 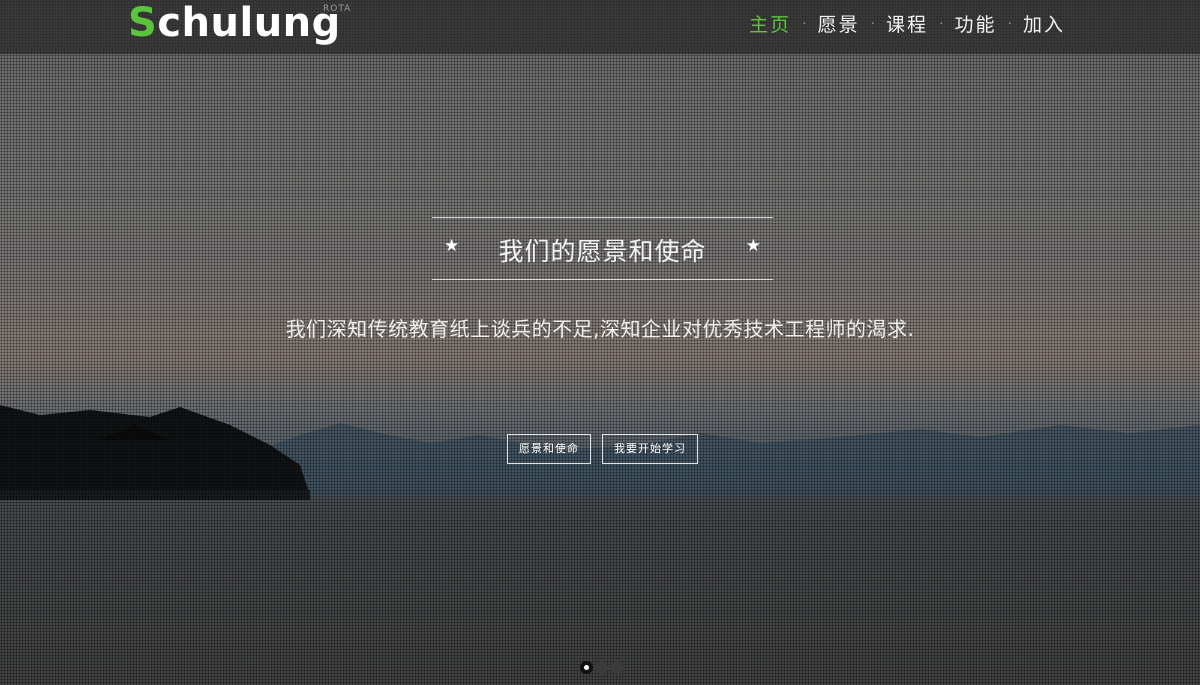 What do you see at coordinates (600, 329) in the screenshot?
I see `hero-subtitle: 我们深知传统教育纸上谈兵的不足,深知企业对优秀技术工程师的渴求.` at bounding box center [600, 329].